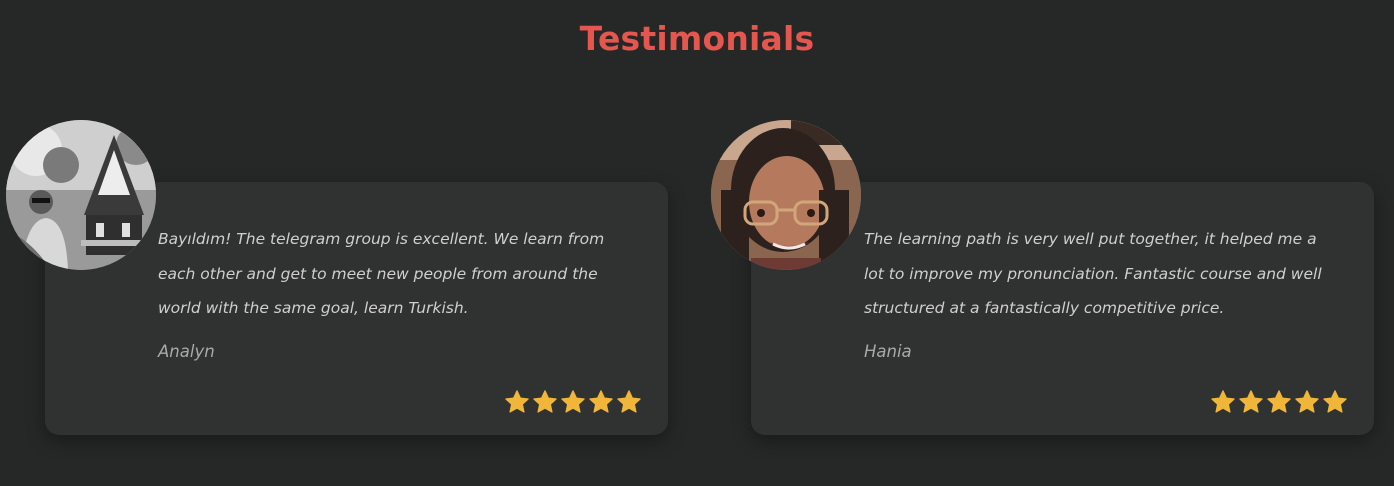 The width and height of the screenshot is (1394, 486). I want to click on user-photo-grayscale-icon, so click(81, 195).